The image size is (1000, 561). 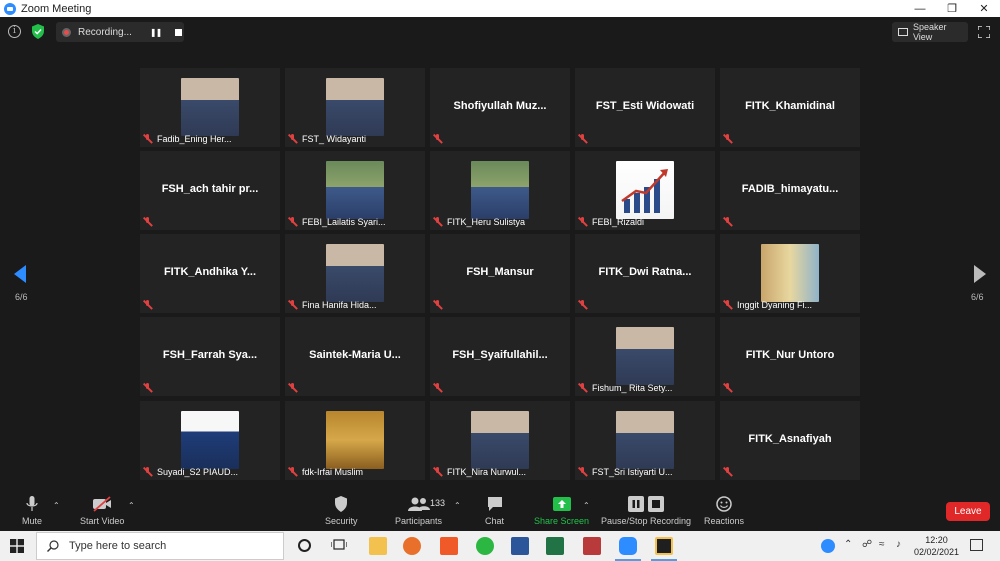 I want to click on participant-tile: FST_Esti Widowati, so click(x=645, y=107).